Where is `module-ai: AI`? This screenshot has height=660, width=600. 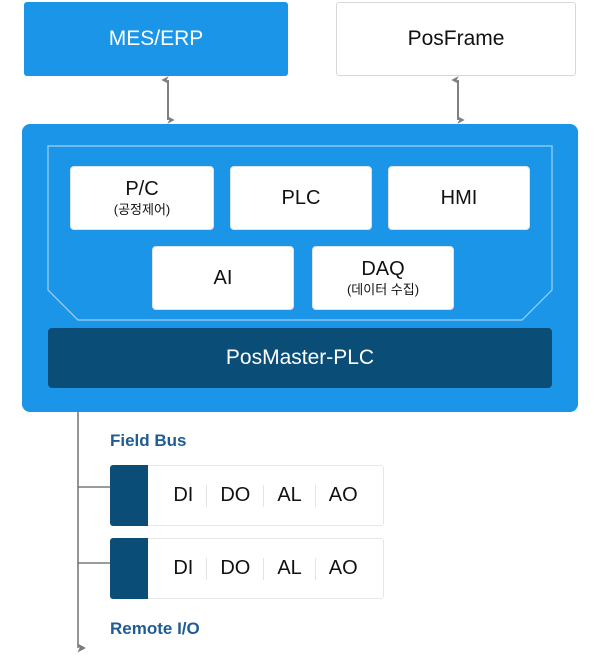 module-ai: AI is located at coordinates (223, 278).